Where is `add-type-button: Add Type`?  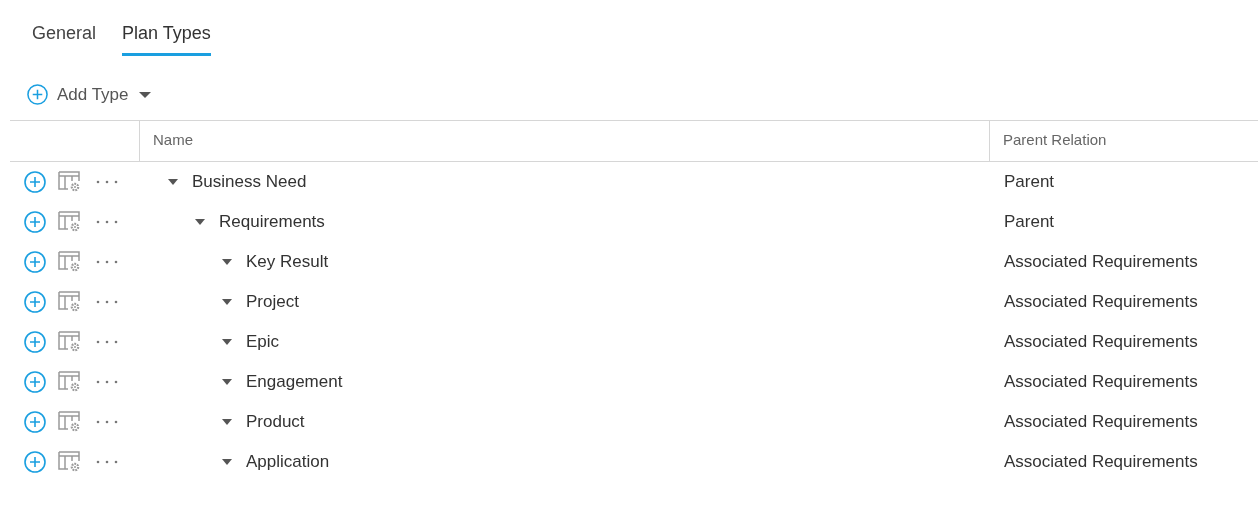 add-type-button: Add Type is located at coordinates (89, 95).